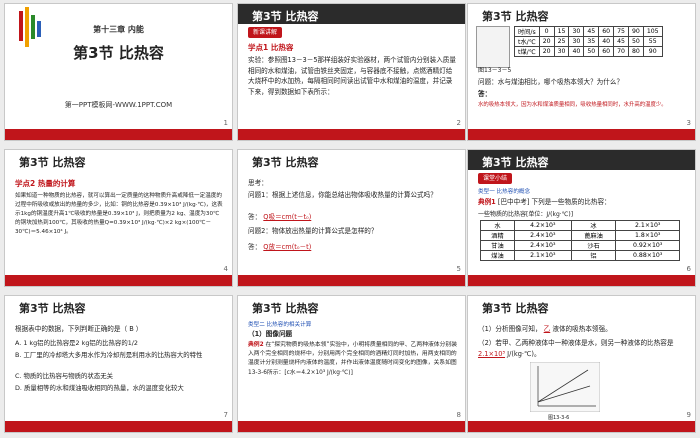  What do you see at coordinates (527, 31) in the screenshot?
I see `table-cell: 时间/s` at bounding box center [527, 31].